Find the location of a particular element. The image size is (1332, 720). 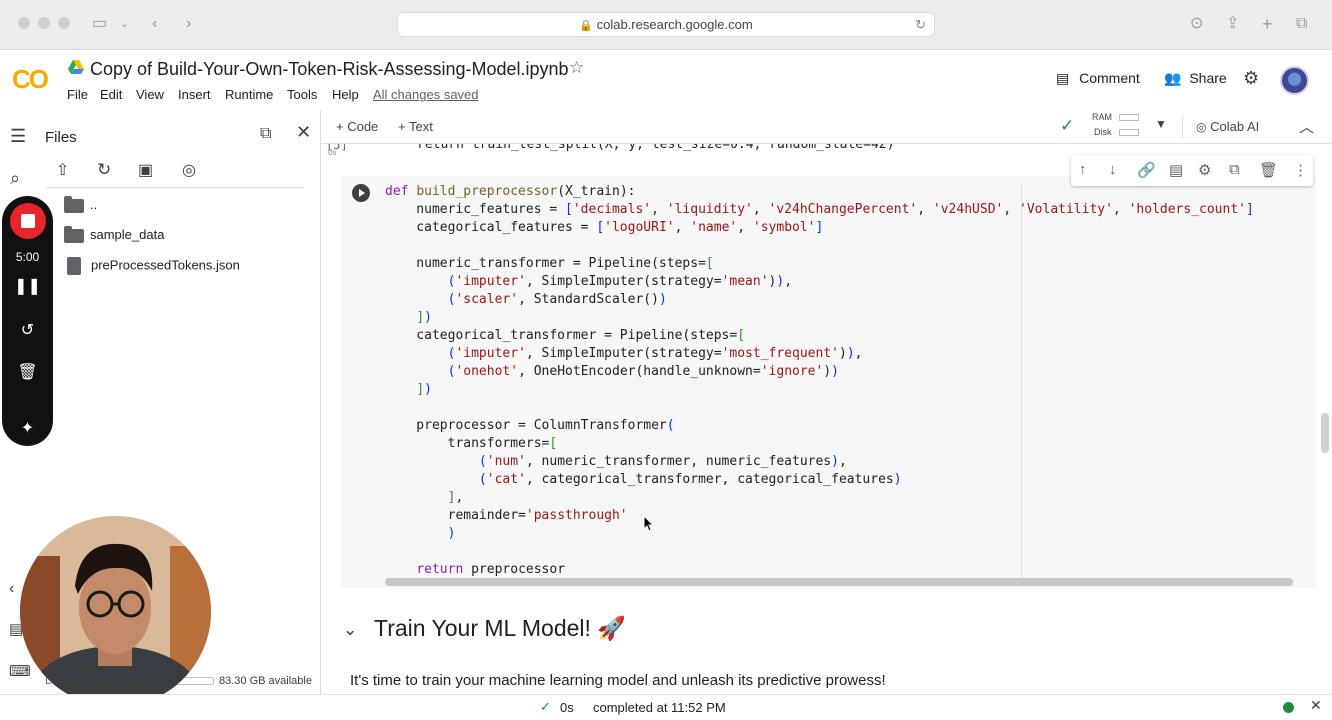

refresh-icon: ↻ is located at coordinates (104, 170).